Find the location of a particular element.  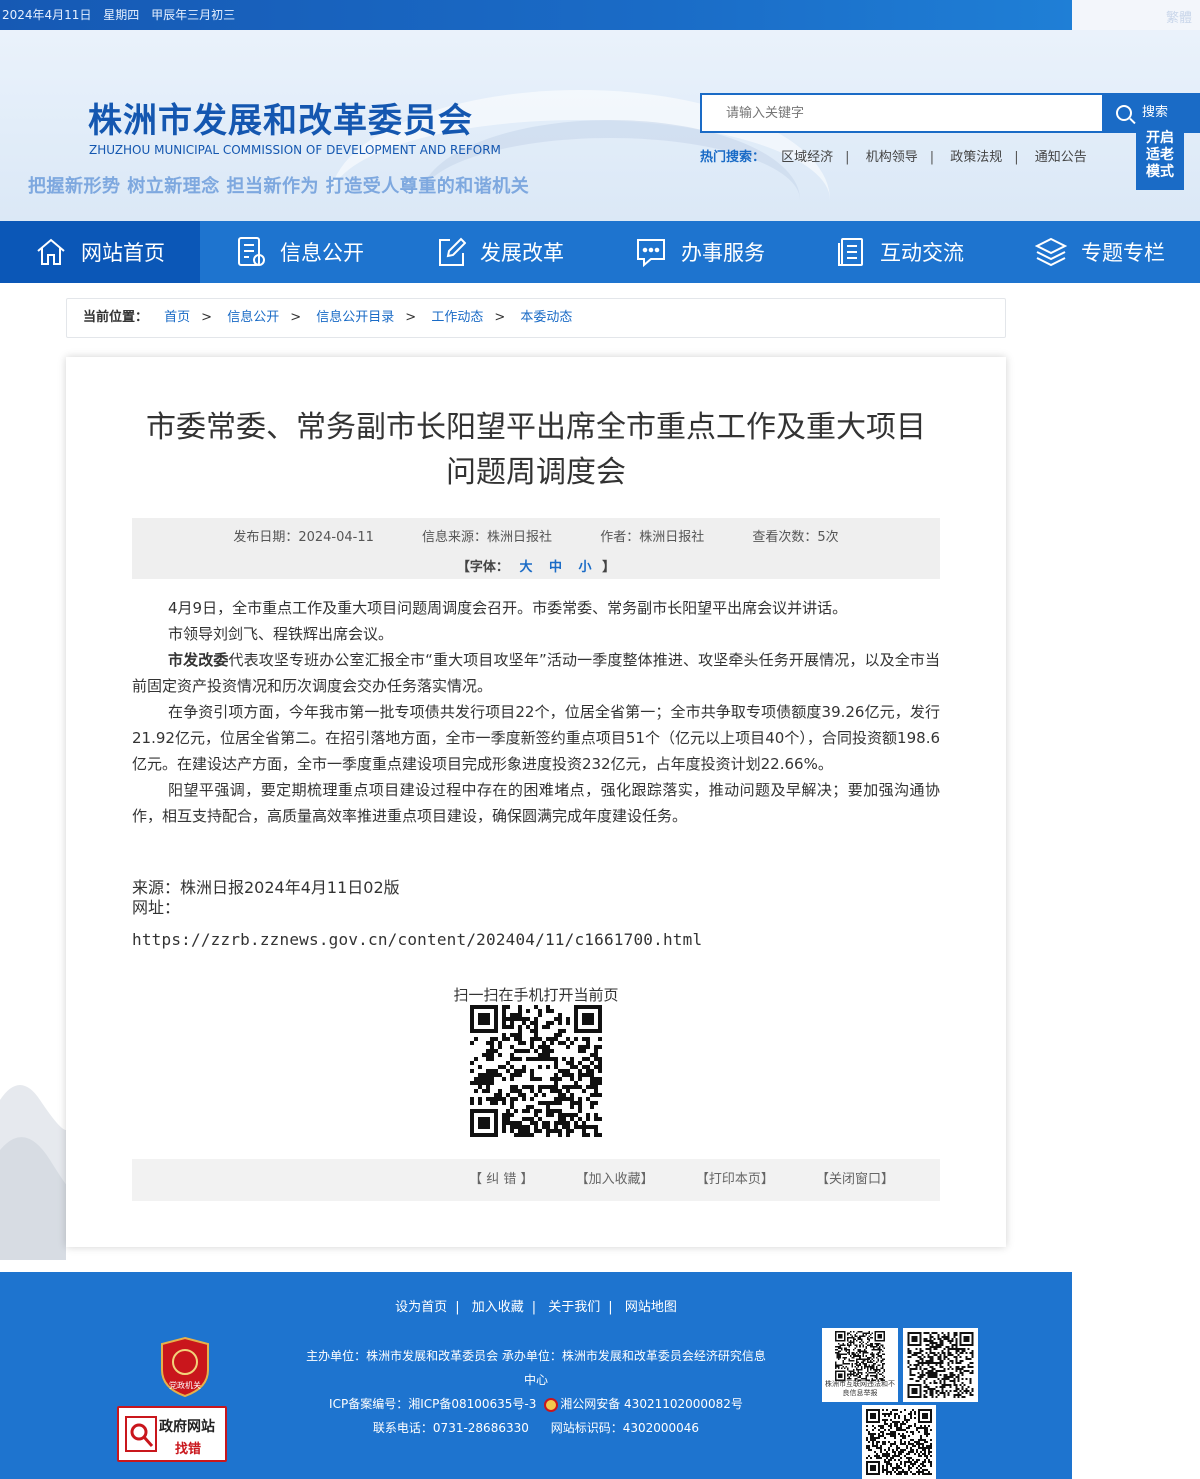

footer-contact-row: 联系电话：0731-28686330 网站标识码：4302000046 is located at coordinates (536, 1428).